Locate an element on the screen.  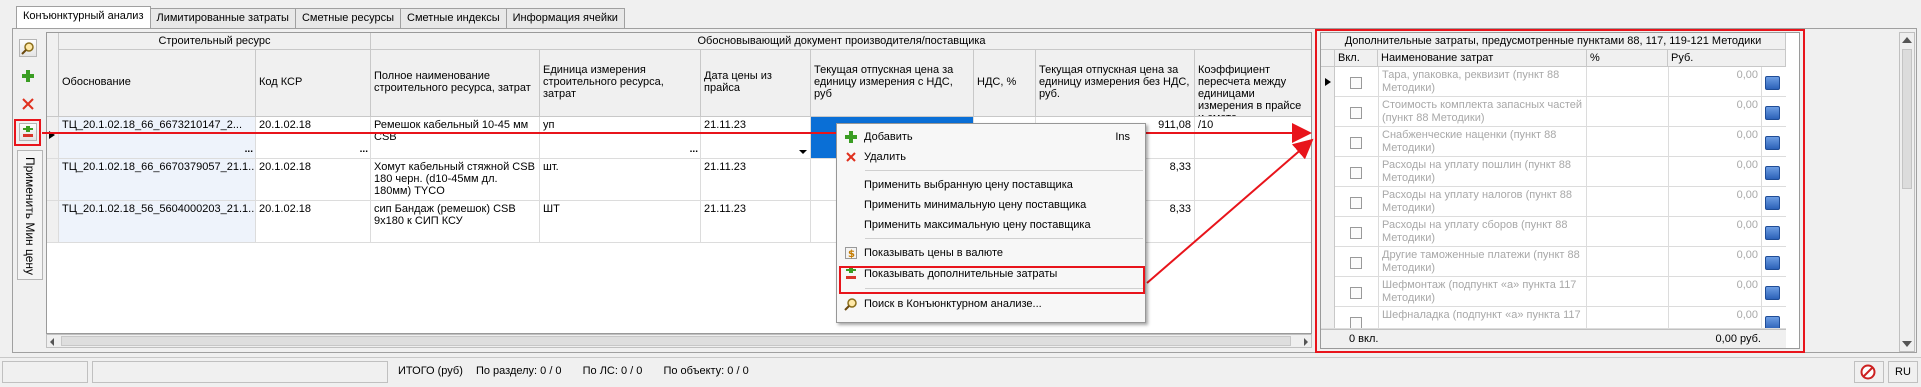
shortcut-label: Ins is located at coordinates (1122, 137).